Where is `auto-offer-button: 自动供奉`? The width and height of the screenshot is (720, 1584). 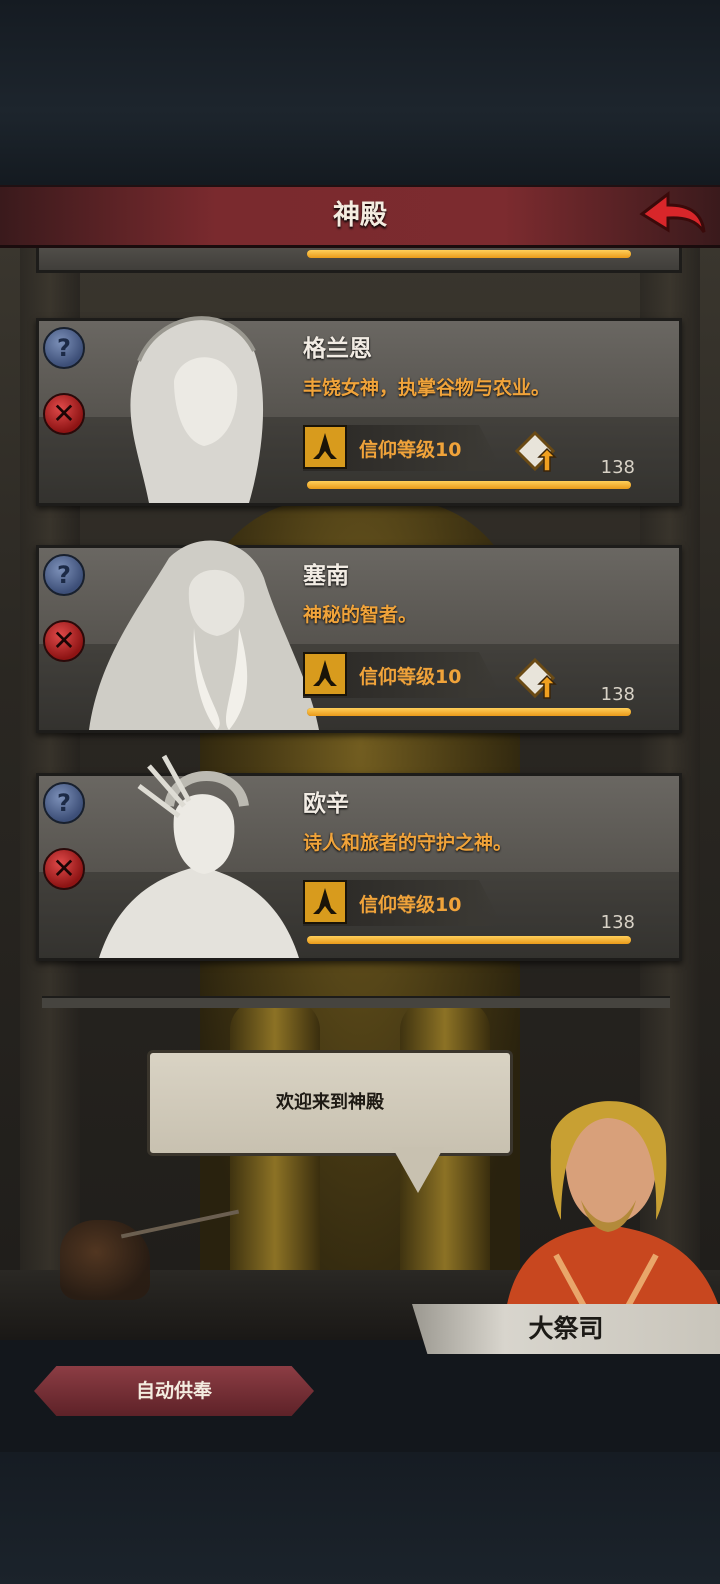 auto-offer-button: 自动供奉 is located at coordinates (174, 1391).